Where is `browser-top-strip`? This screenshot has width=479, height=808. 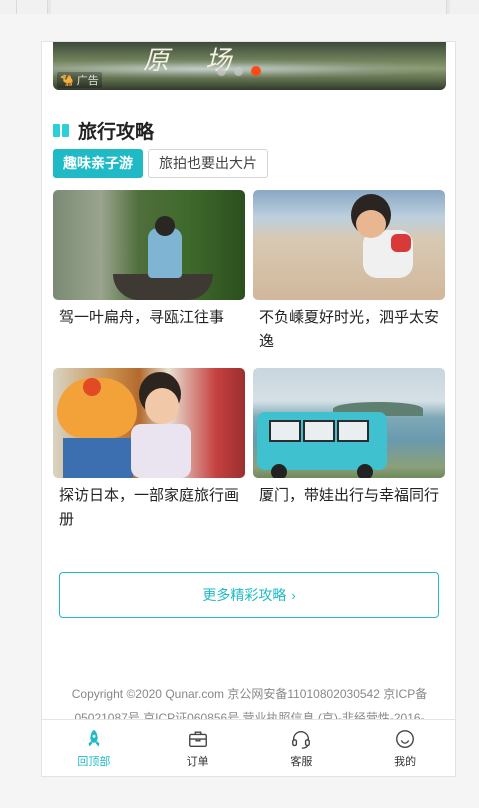
browser-top-strip is located at coordinates (239, 7).